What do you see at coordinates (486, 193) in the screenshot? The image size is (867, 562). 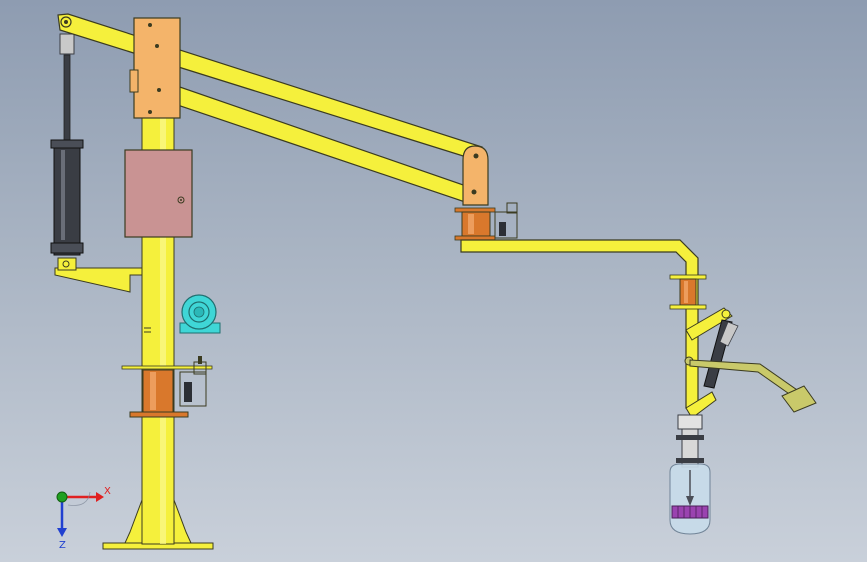 I see `elbow-joint` at bounding box center [486, 193].